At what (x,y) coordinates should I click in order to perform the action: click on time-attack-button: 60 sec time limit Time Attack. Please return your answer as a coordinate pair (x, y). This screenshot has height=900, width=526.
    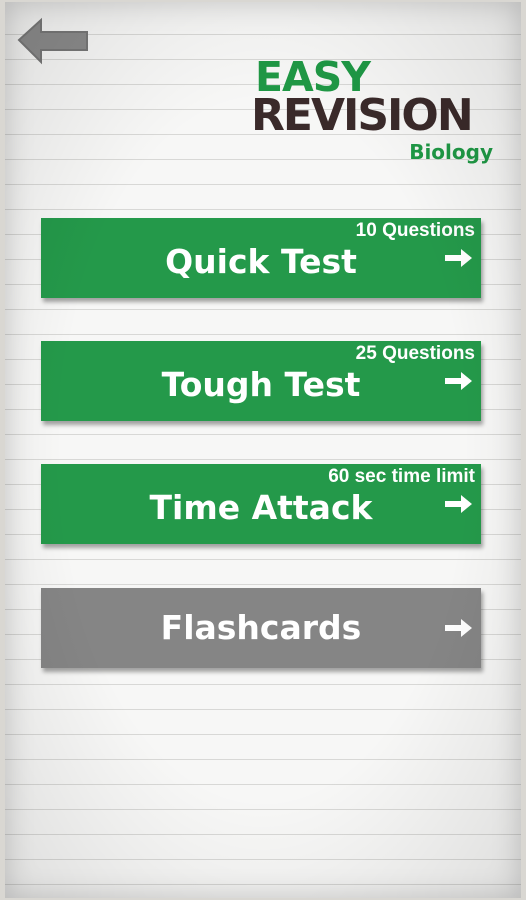
    Looking at the image, I should click on (261, 504).